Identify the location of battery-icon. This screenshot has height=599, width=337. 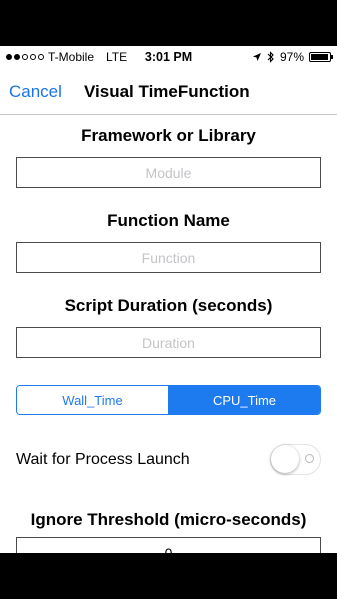
(321, 57).